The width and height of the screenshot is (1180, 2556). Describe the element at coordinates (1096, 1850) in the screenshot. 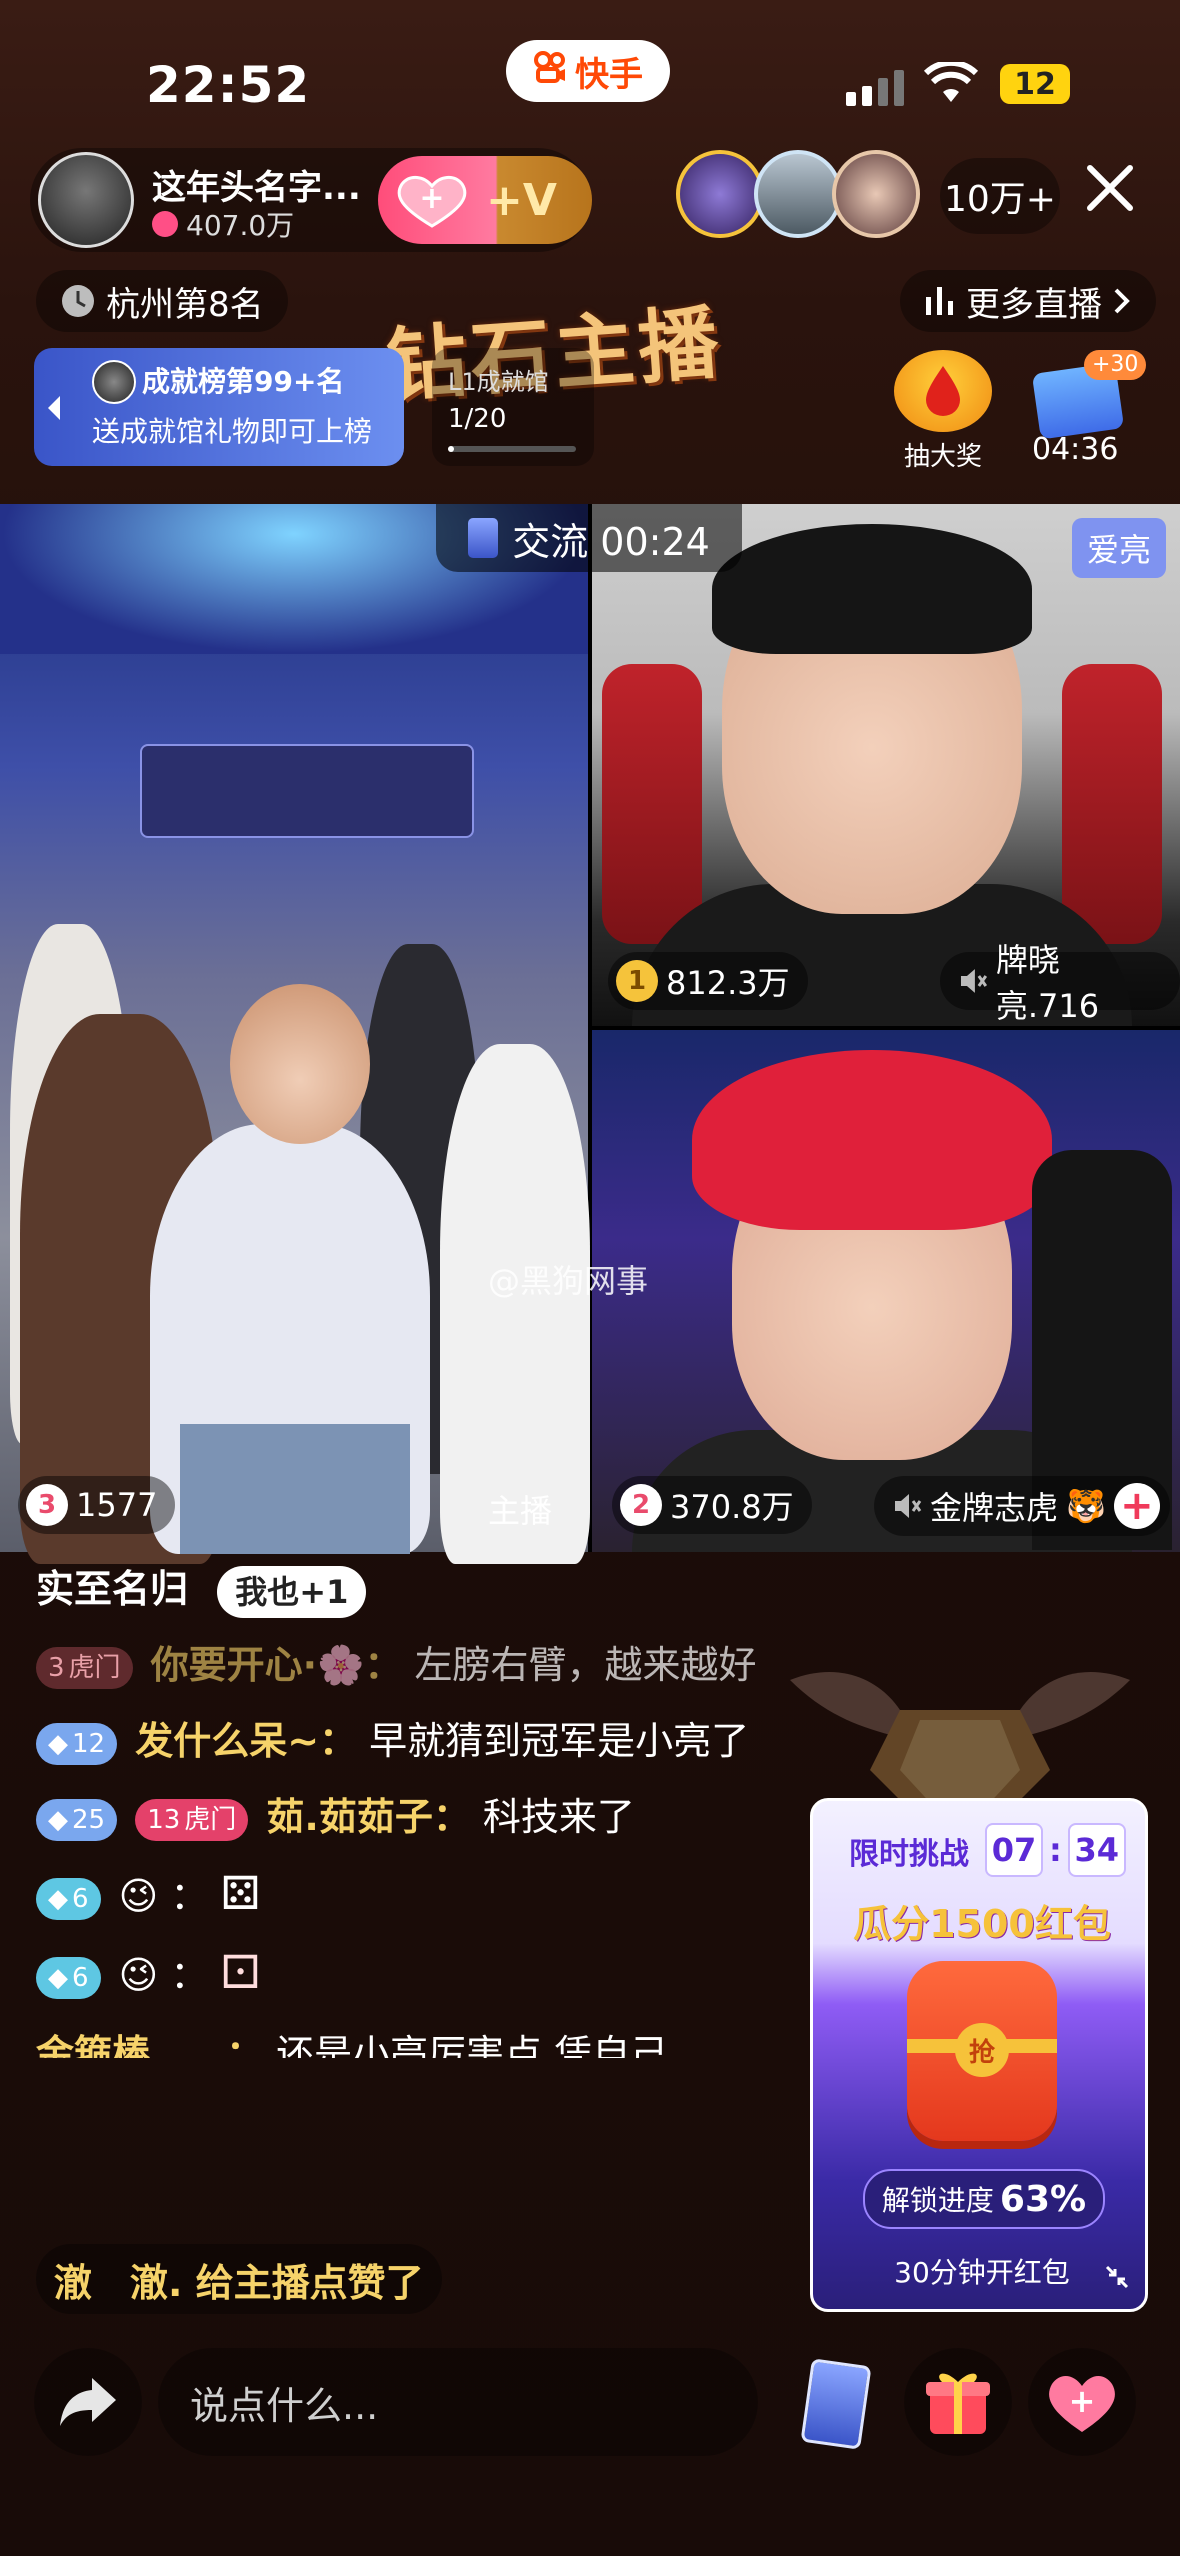

I see `countdown-seconds: 34` at that location.